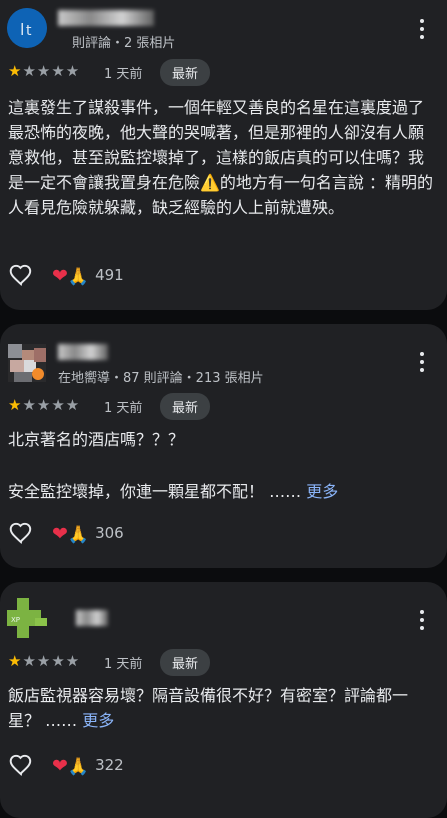 This screenshot has width=447, height=818. What do you see at coordinates (29, 31) in the screenshot?
I see `svg-text: t` at bounding box center [29, 31].